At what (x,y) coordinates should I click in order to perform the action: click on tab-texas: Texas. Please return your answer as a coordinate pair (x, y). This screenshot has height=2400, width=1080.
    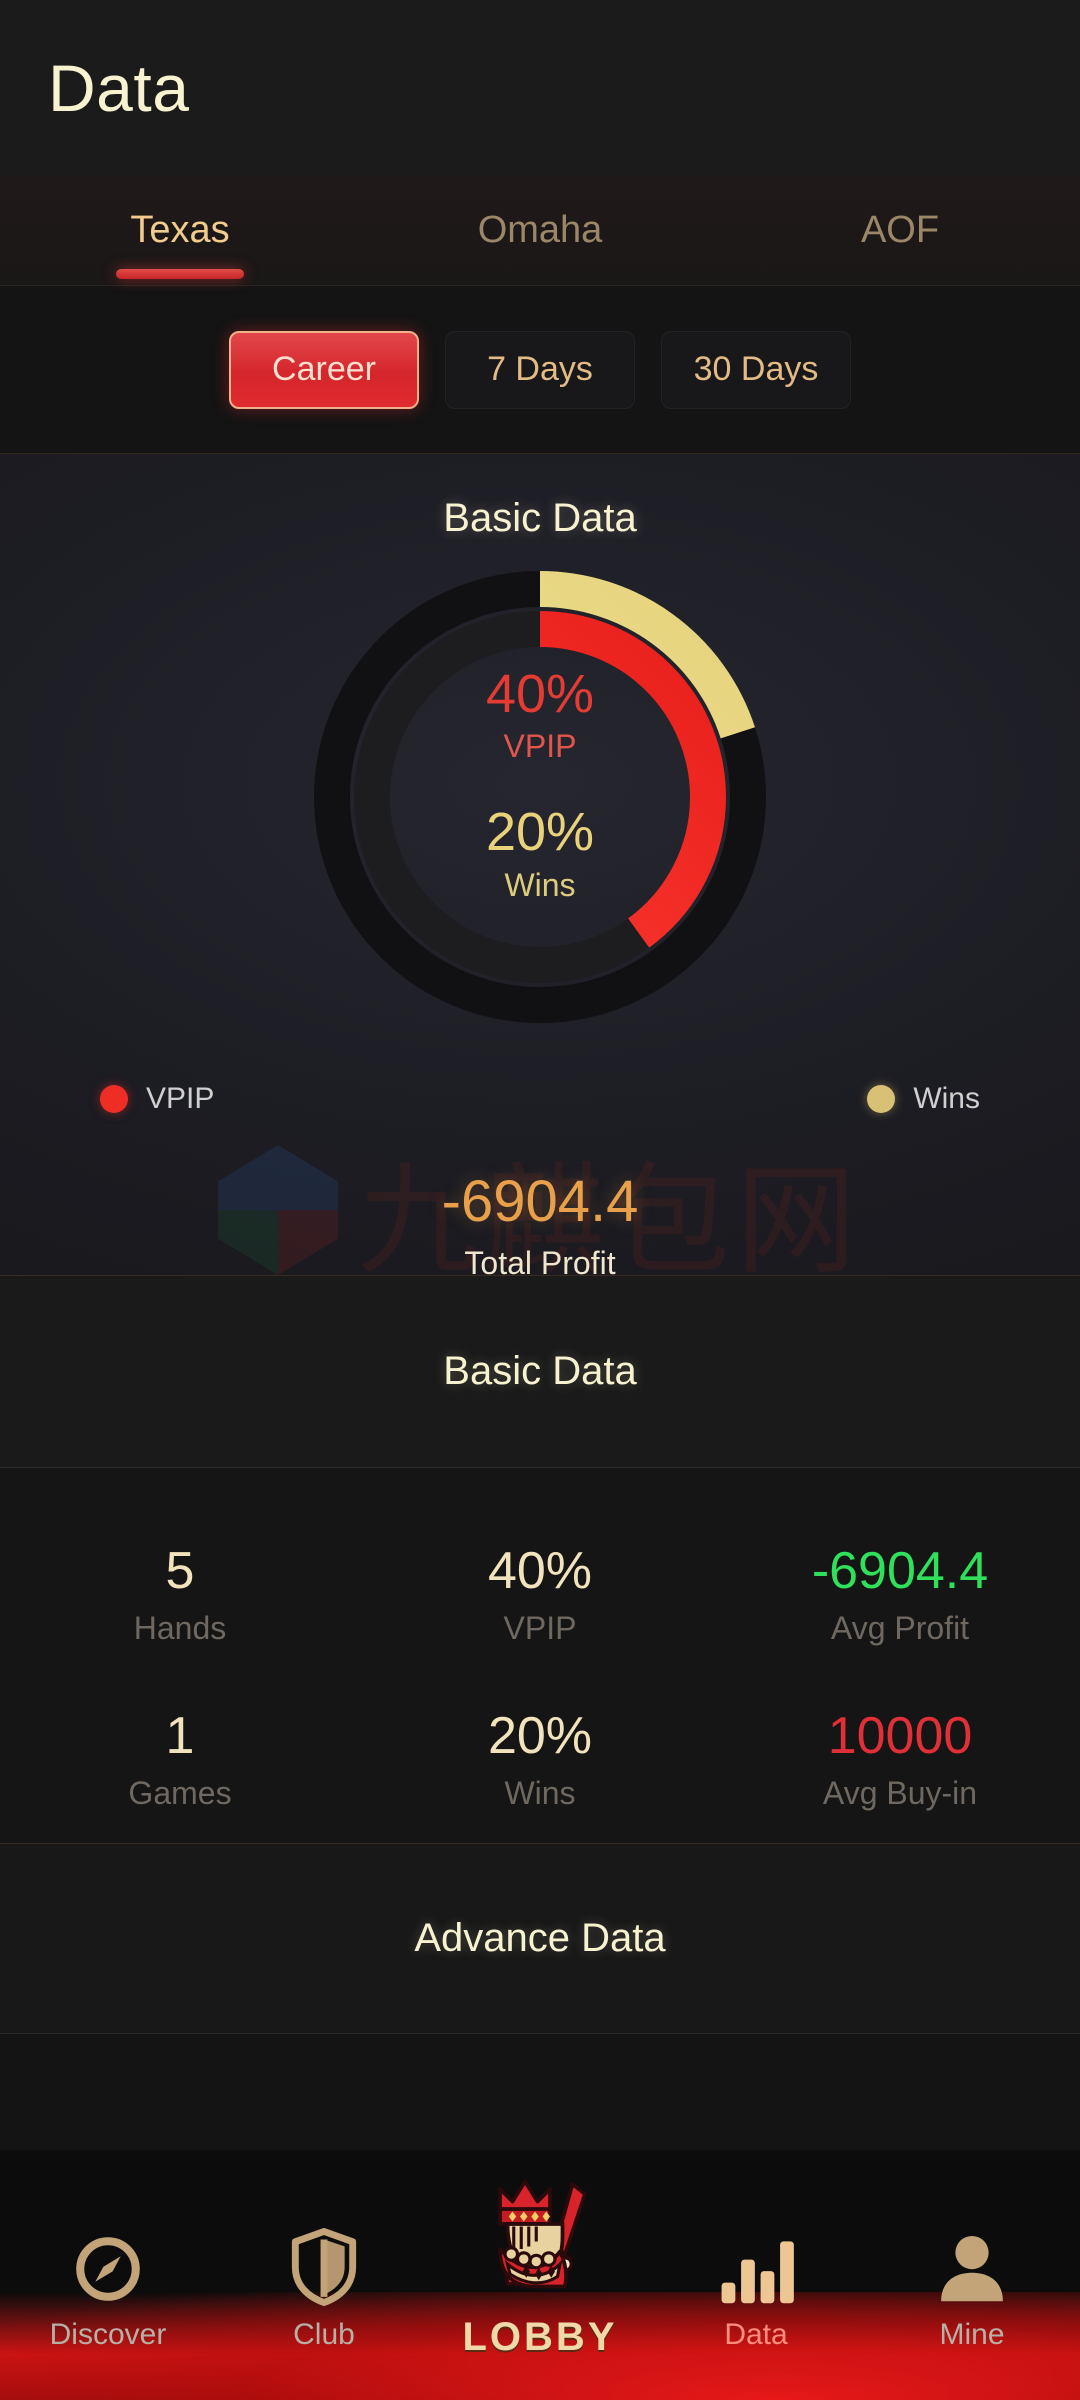
    Looking at the image, I should click on (180, 230).